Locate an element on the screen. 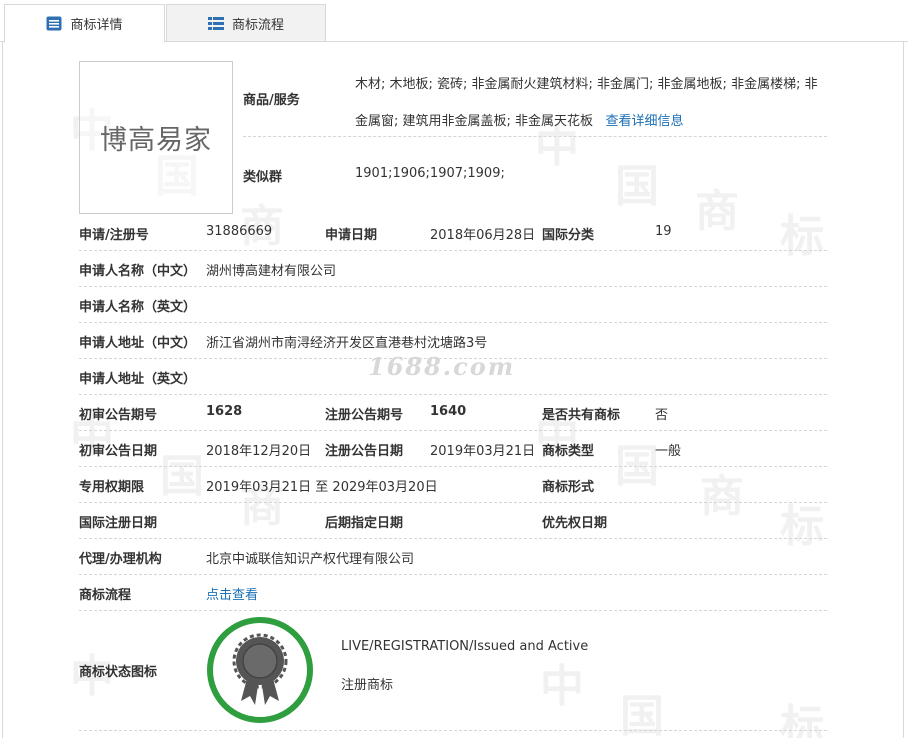 The height and width of the screenshot is (738, 908). view-process-link: 点击查看 is located at coordinates (232, 593).